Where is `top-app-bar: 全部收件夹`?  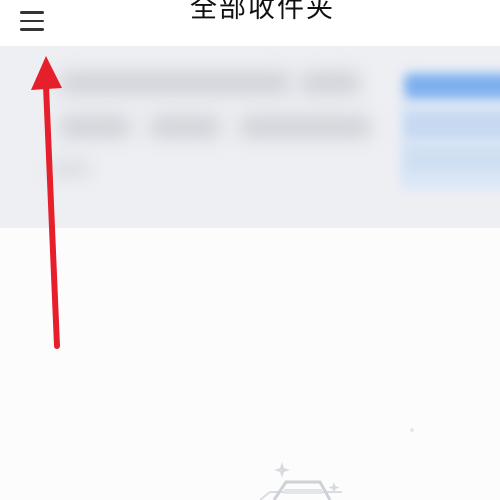 top-app-bar: 全部收件夹 is located at coordinates (250, 23).